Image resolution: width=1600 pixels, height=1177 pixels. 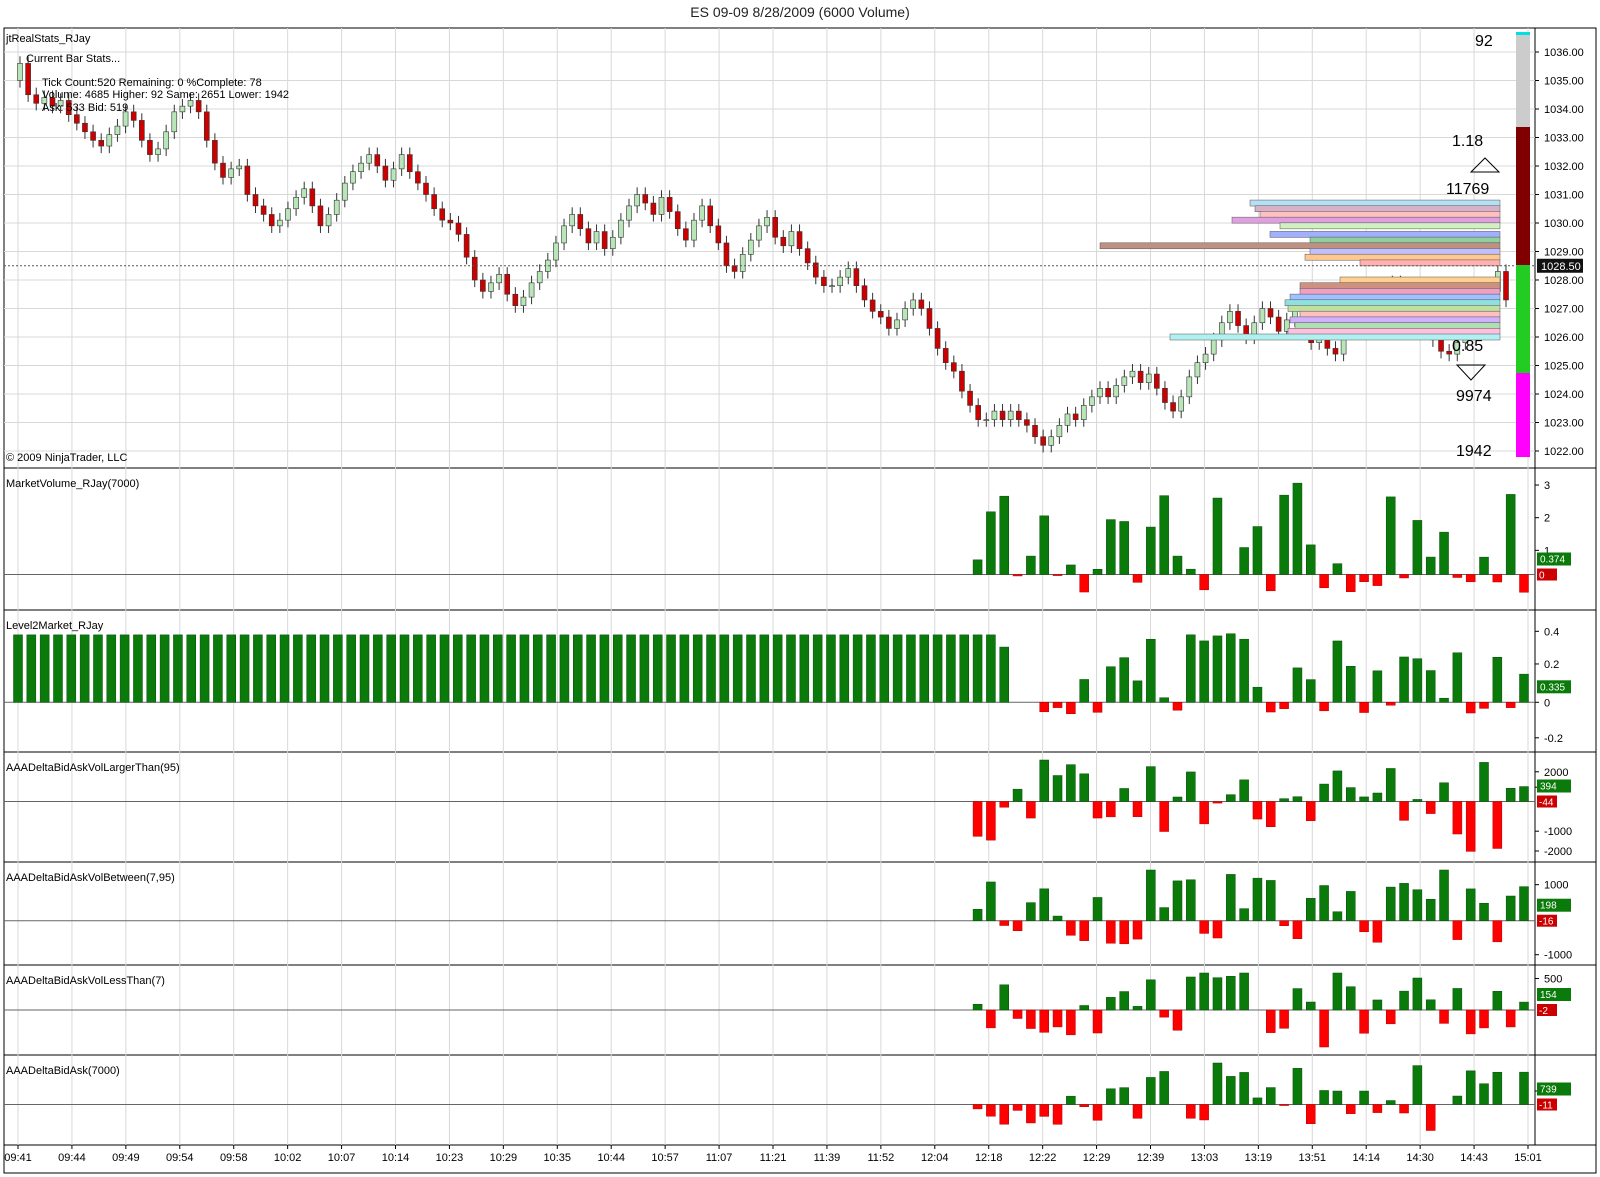 What do you see at coordinates (450, 1158) in the screenshot?
I see `time-tick-label: 10:23` at bounding box center [450, 1158].